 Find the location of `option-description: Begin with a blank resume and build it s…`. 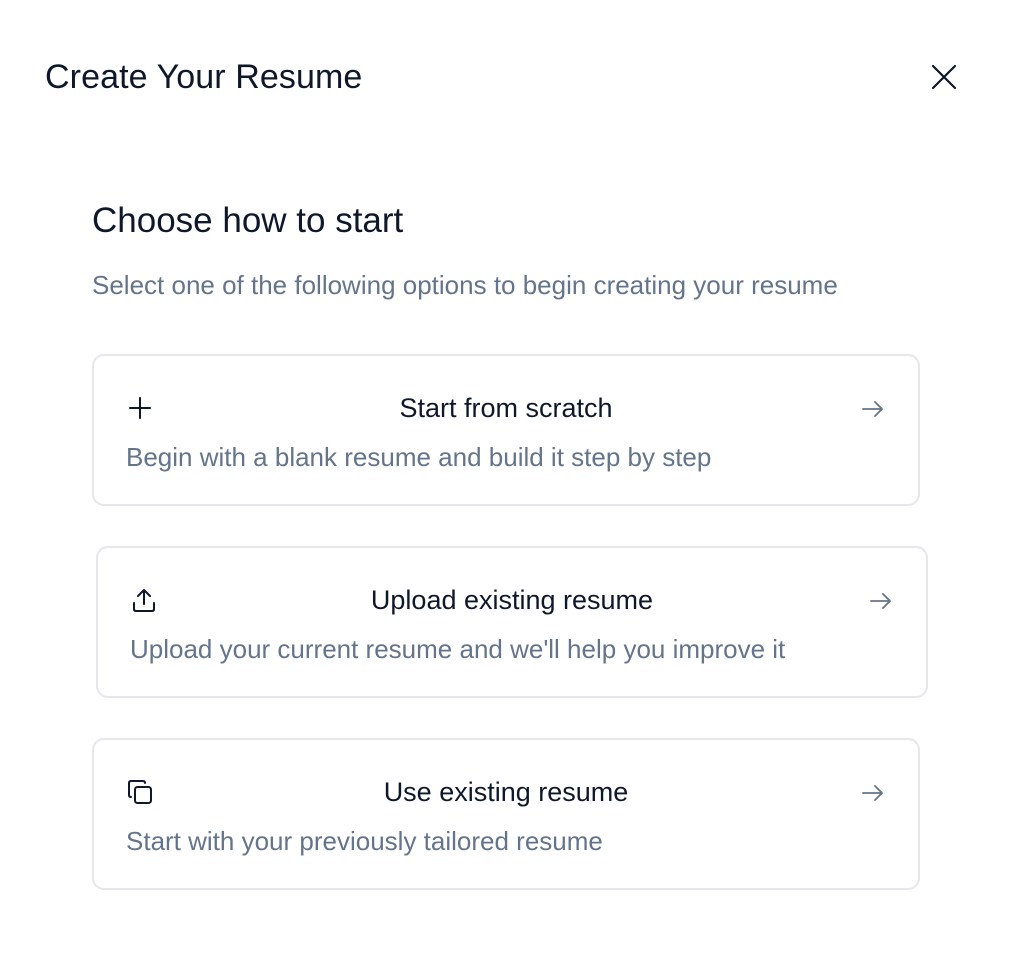

option-description: Begin with a blank resume and build it s… is located at coordinates (419, 457).